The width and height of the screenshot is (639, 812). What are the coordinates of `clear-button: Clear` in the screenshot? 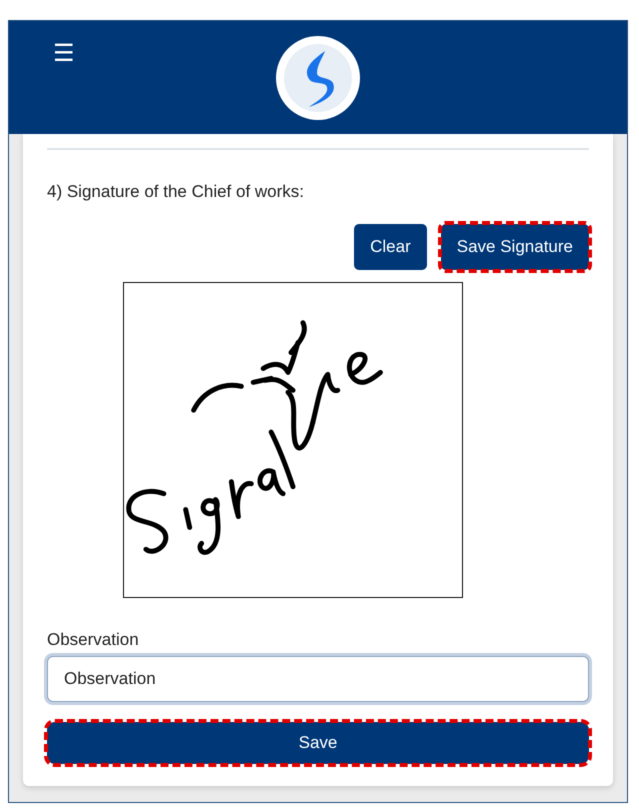 It's located at (390, 247).